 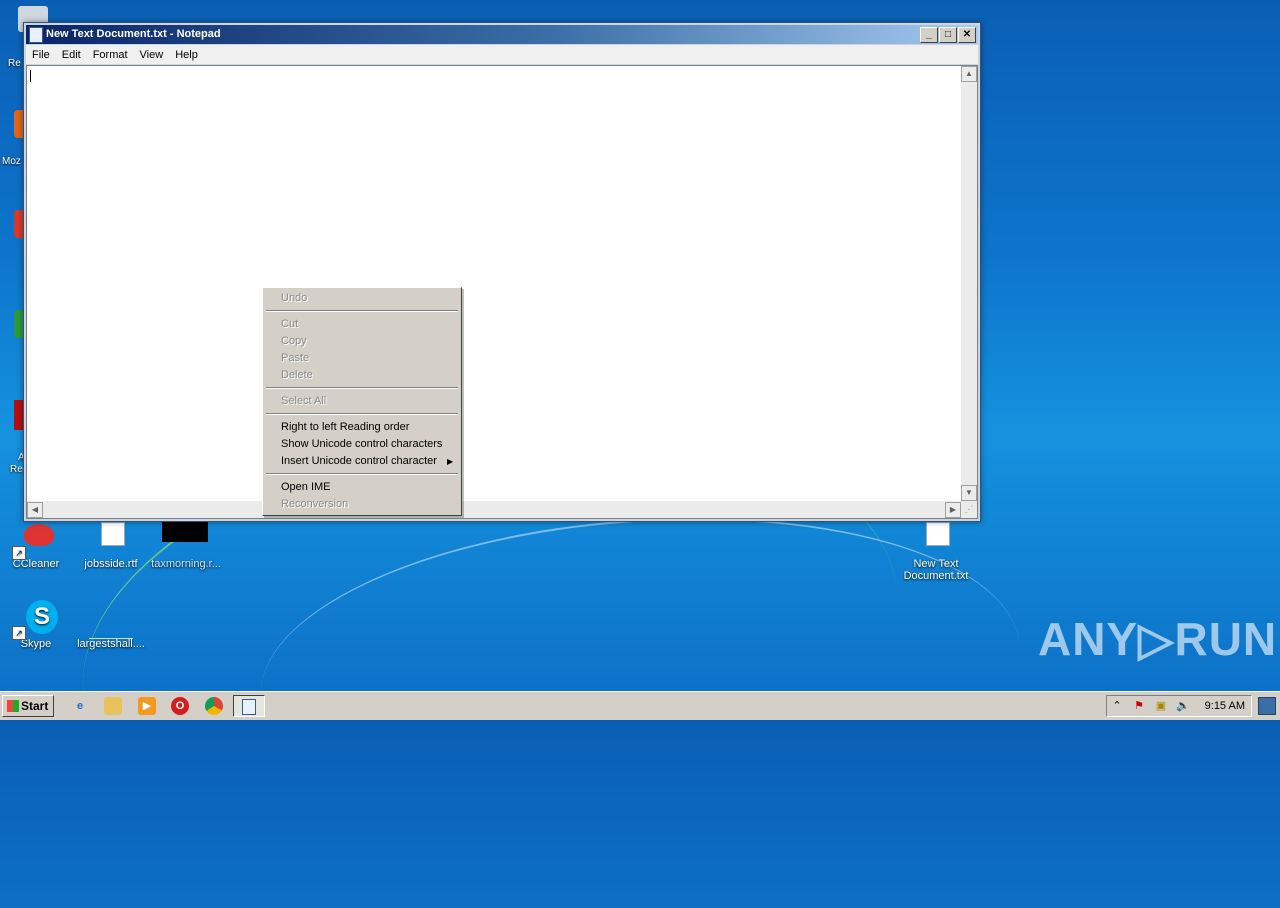 I want to click on ctx-cut: Cut, so click(x=289, y=324).